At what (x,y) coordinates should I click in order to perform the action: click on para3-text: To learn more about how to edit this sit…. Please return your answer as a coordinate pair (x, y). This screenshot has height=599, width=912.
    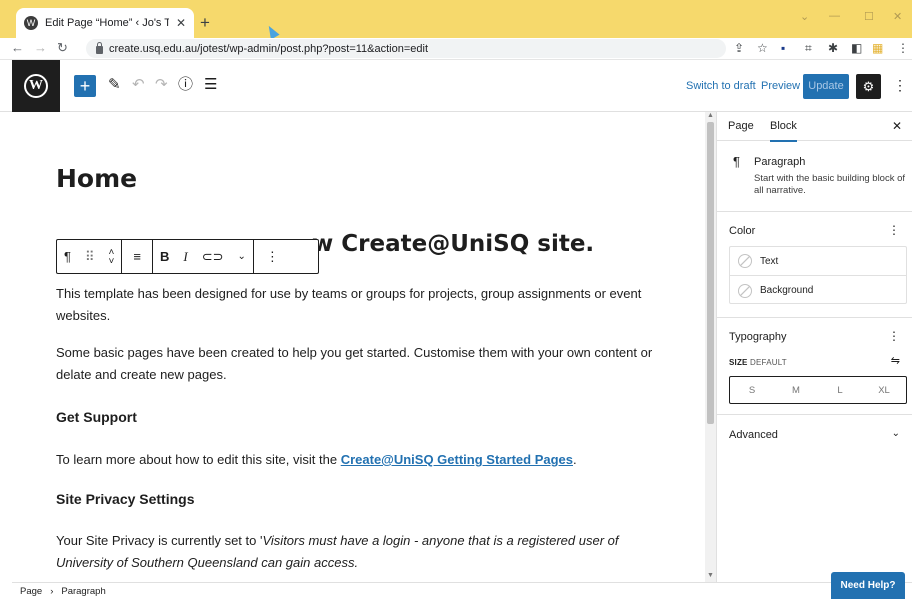
    Looking at the image, I should click on (198, 459).